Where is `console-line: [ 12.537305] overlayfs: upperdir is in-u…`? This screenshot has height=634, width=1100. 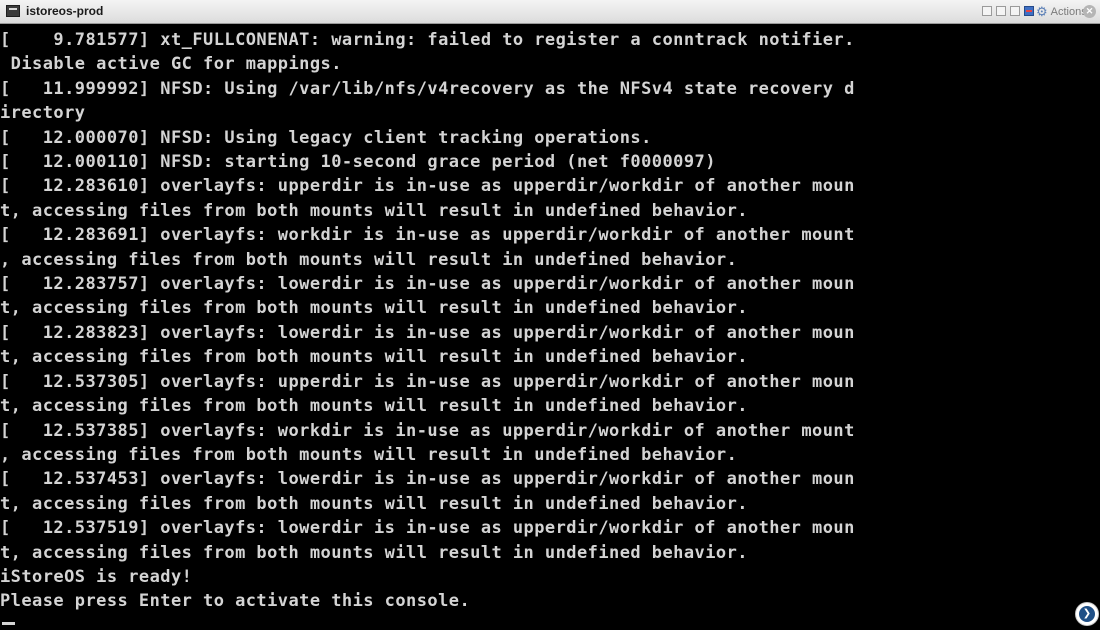 console-line: [ 12.537305] overlayfs: upperdir is in-u… is located at coordinates (427, 381).